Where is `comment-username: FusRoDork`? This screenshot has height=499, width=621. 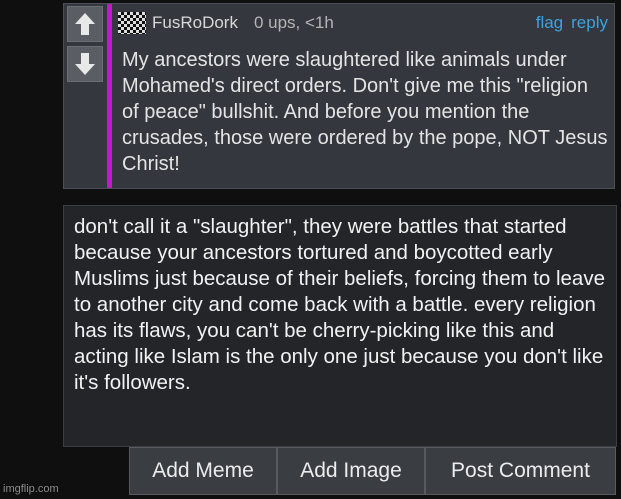 comment-username: FusRoDork is located at coordinates (195, 23).